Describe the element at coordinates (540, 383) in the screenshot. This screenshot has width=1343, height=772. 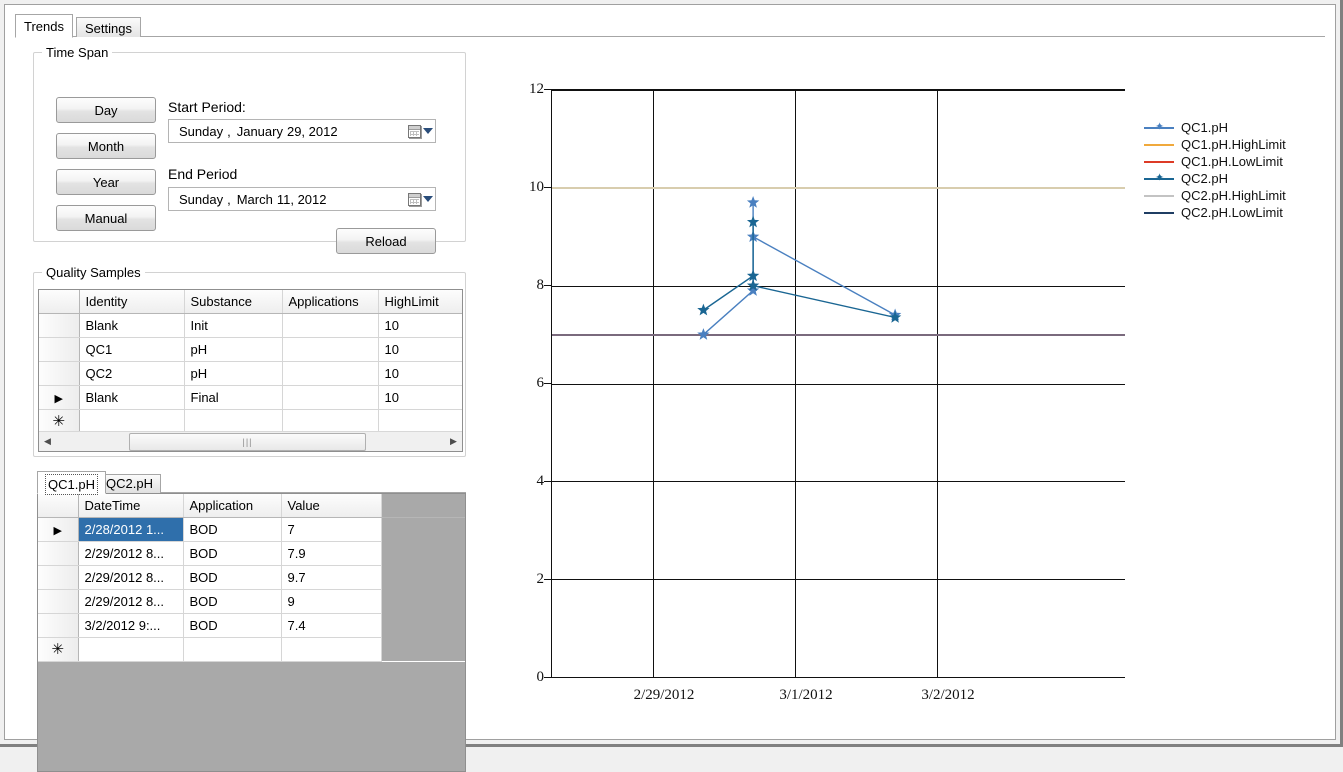
I see `y-axis-tick-label: 6` at that location.